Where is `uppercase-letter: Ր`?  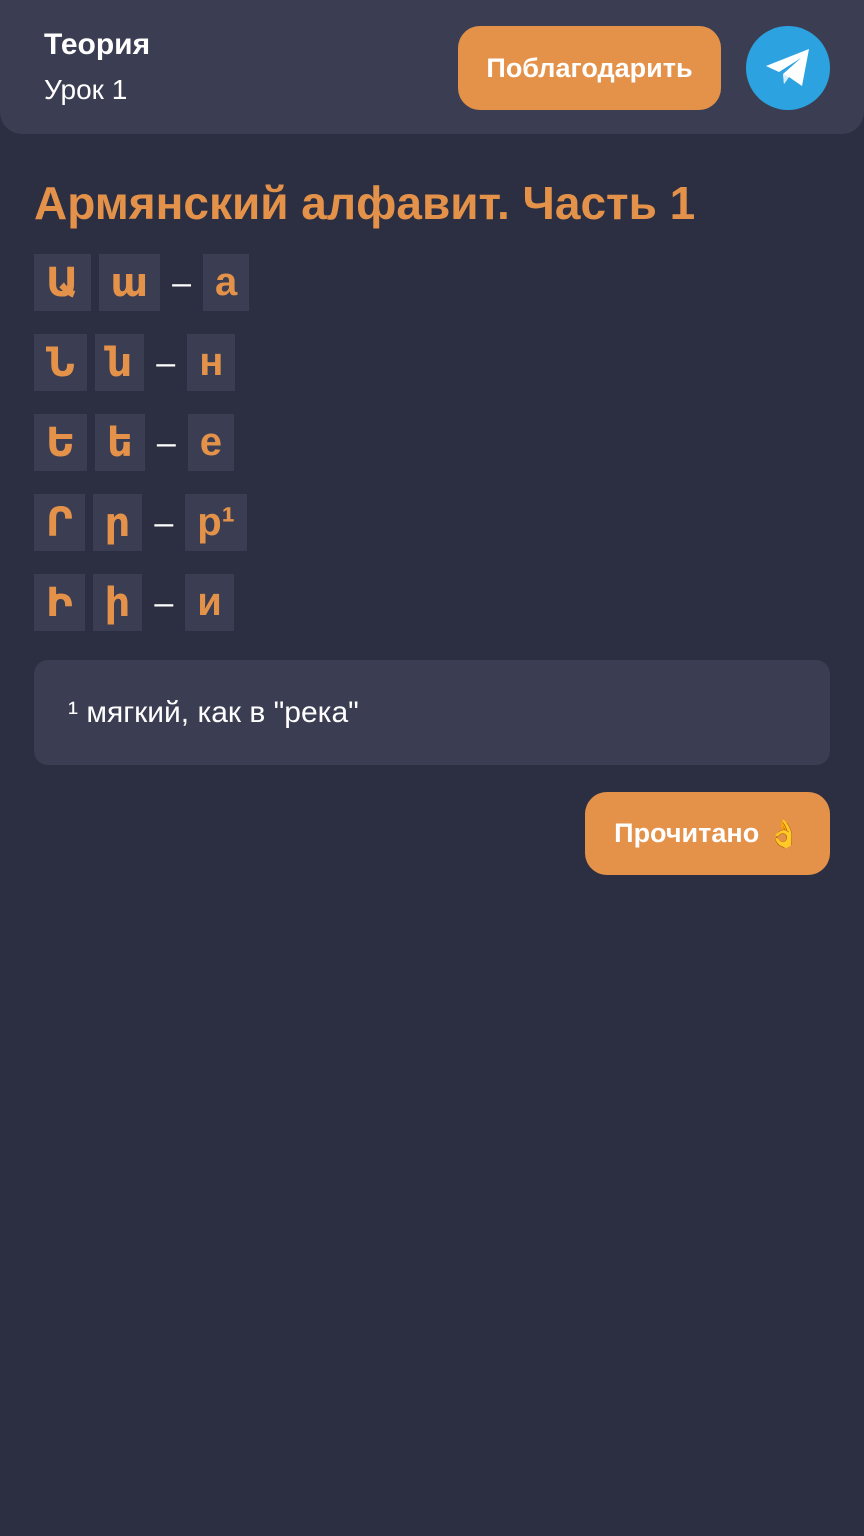 uppercase-letter: Ր is located at coordinates (59, 522).